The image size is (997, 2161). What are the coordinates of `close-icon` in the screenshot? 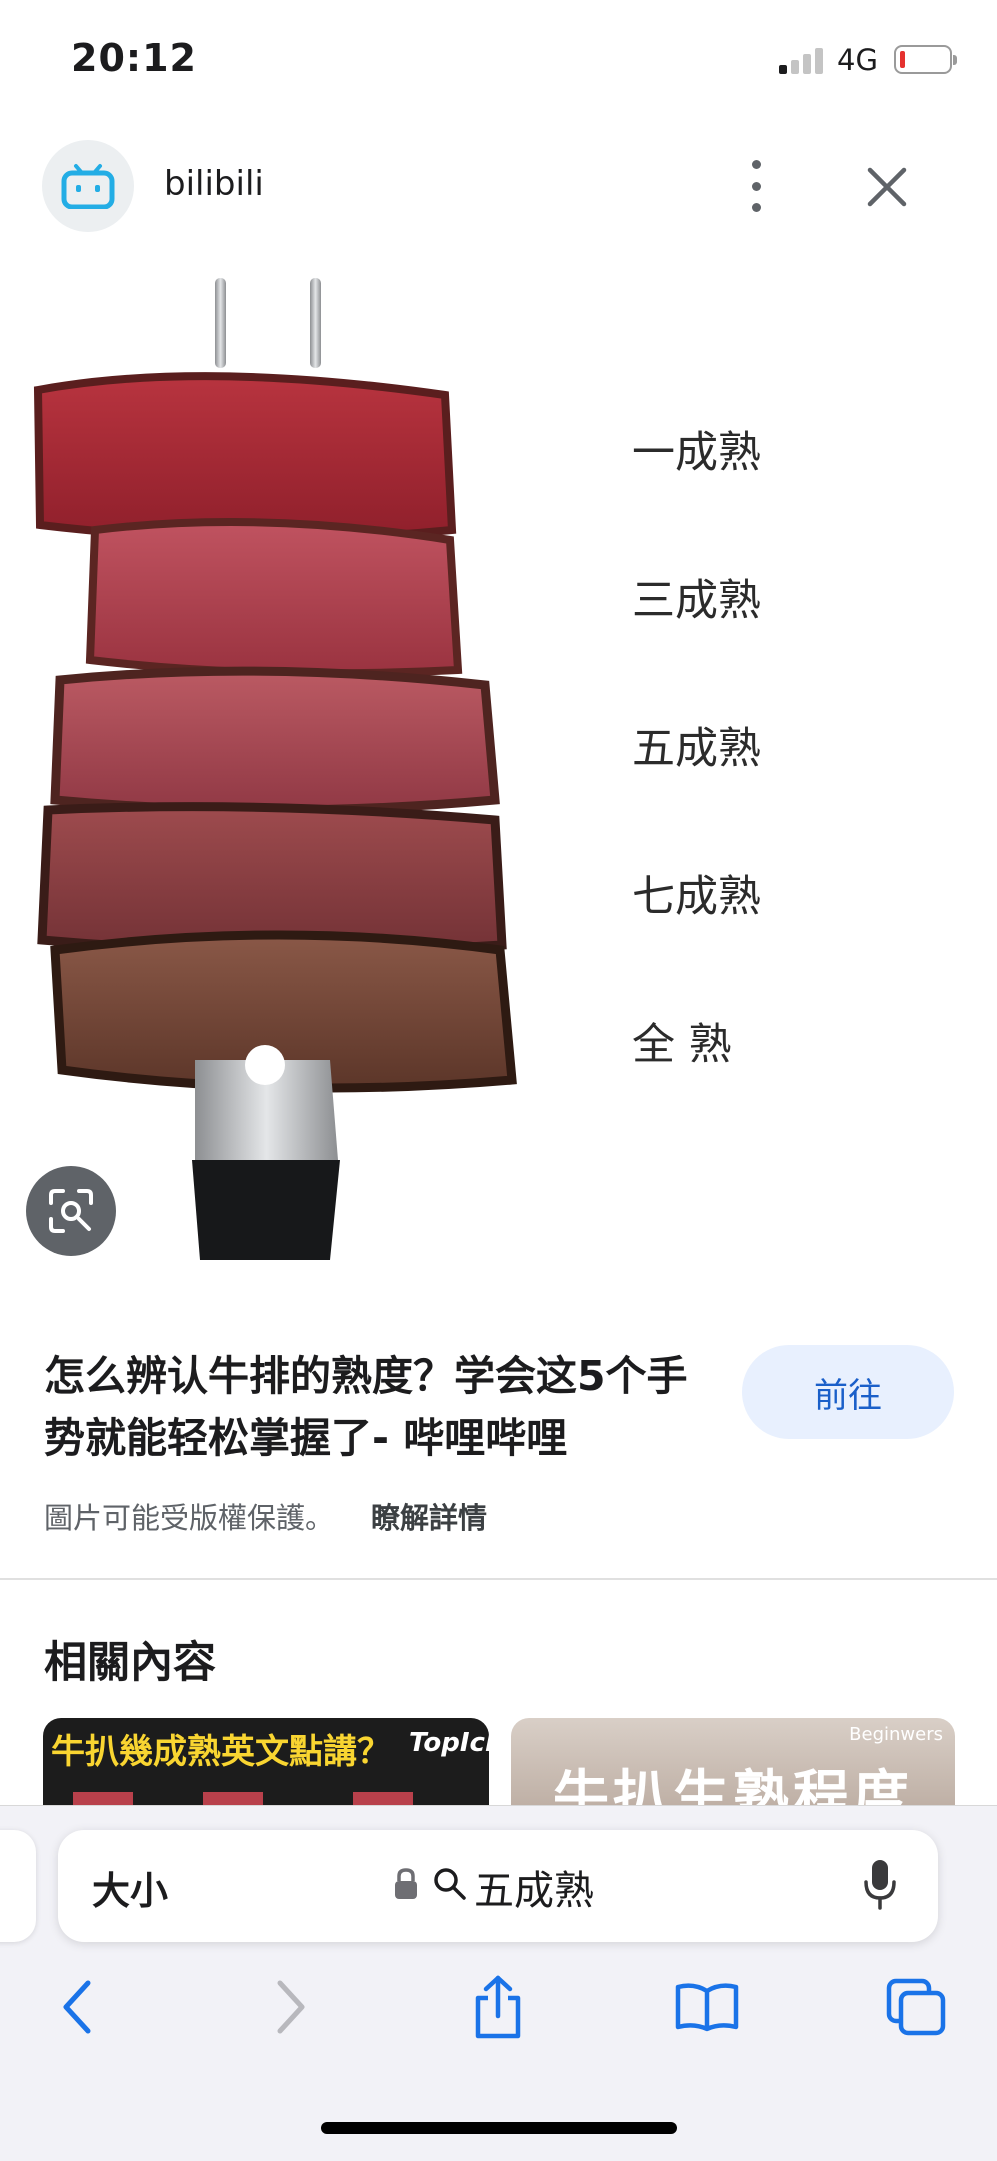 It's located at (887, 187).